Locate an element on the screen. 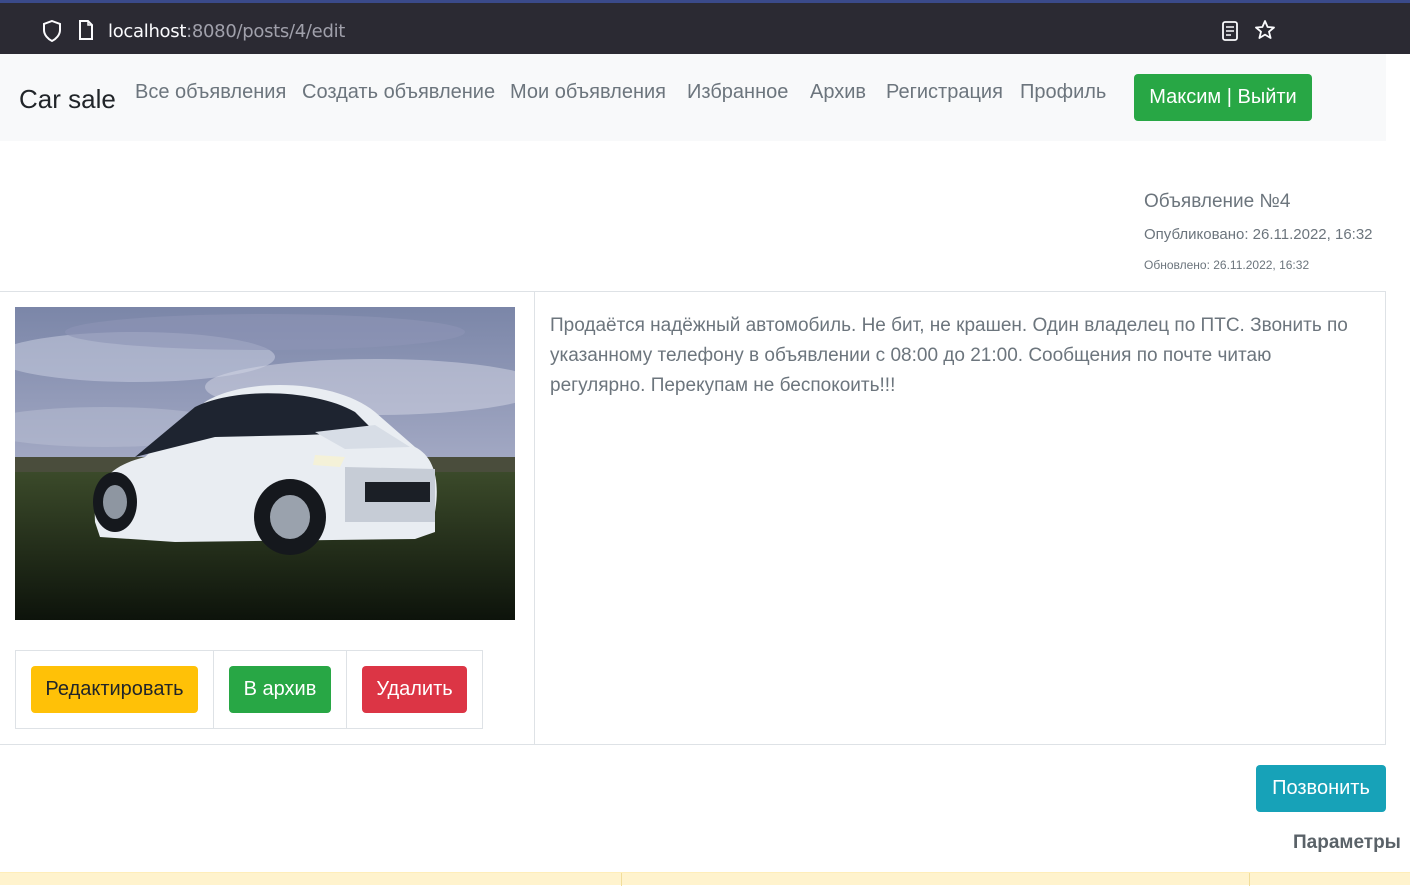 The width and height of the screenshot is (1410, 886). archive-button: В архив is located at coordinates (280, 689).